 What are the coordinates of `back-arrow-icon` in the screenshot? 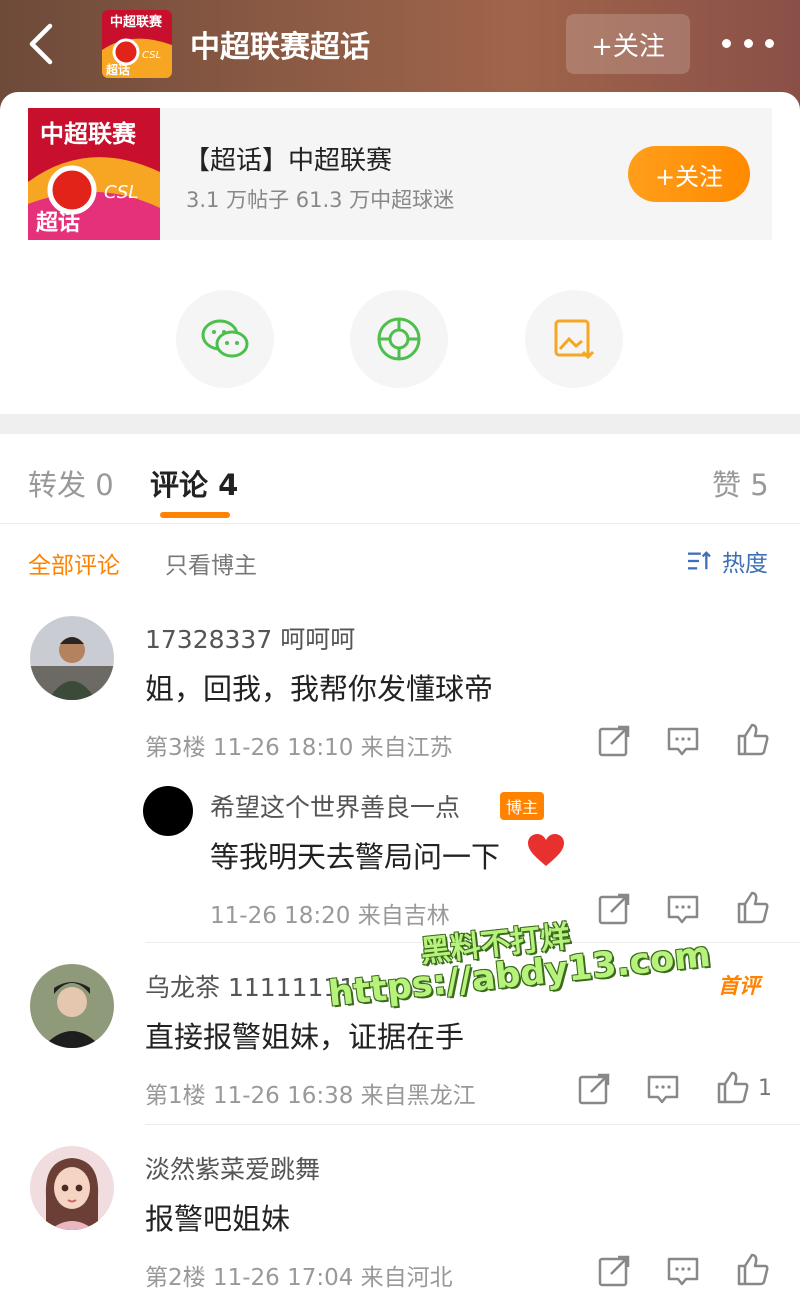 It's located at (42, 44).